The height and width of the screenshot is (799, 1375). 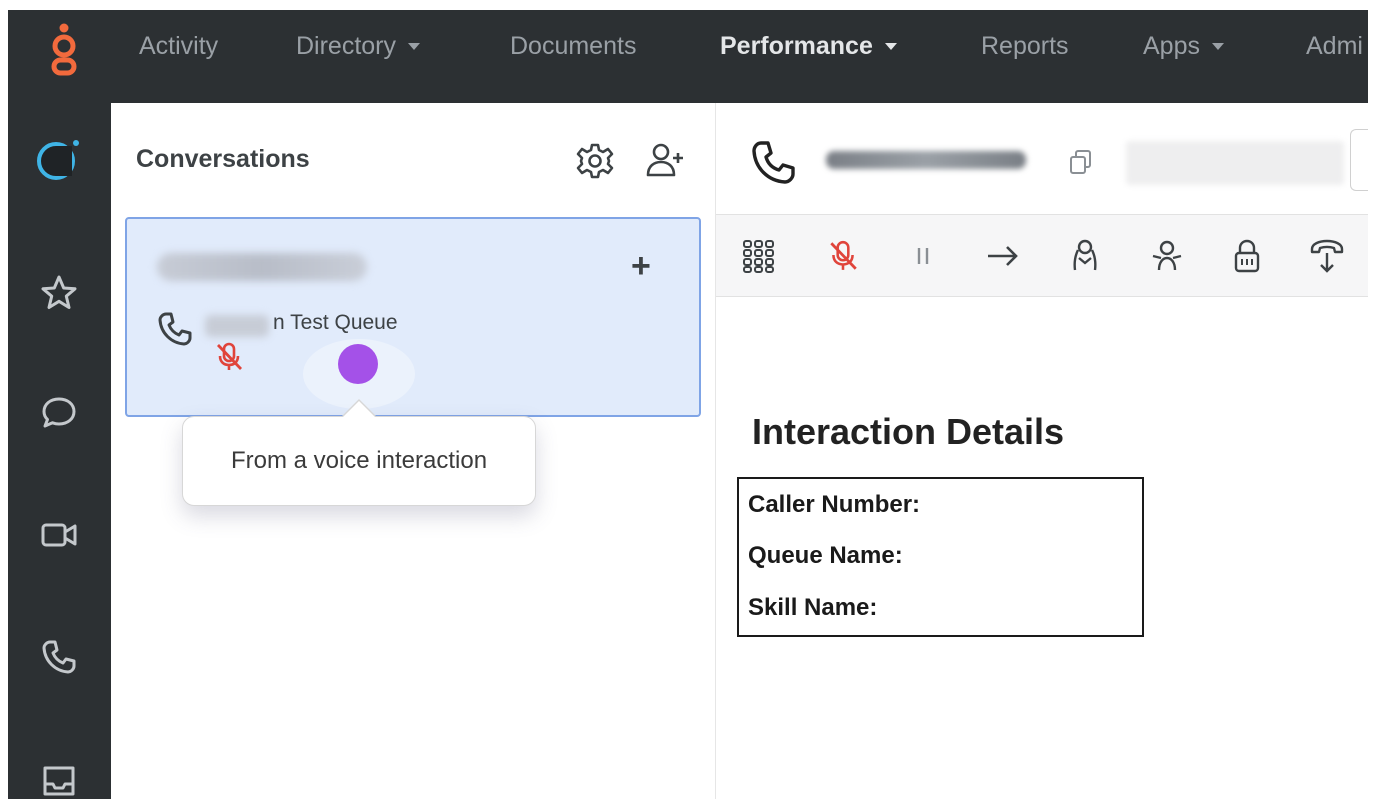 I want to click on consult-icon, so click(x=1085, y=255).